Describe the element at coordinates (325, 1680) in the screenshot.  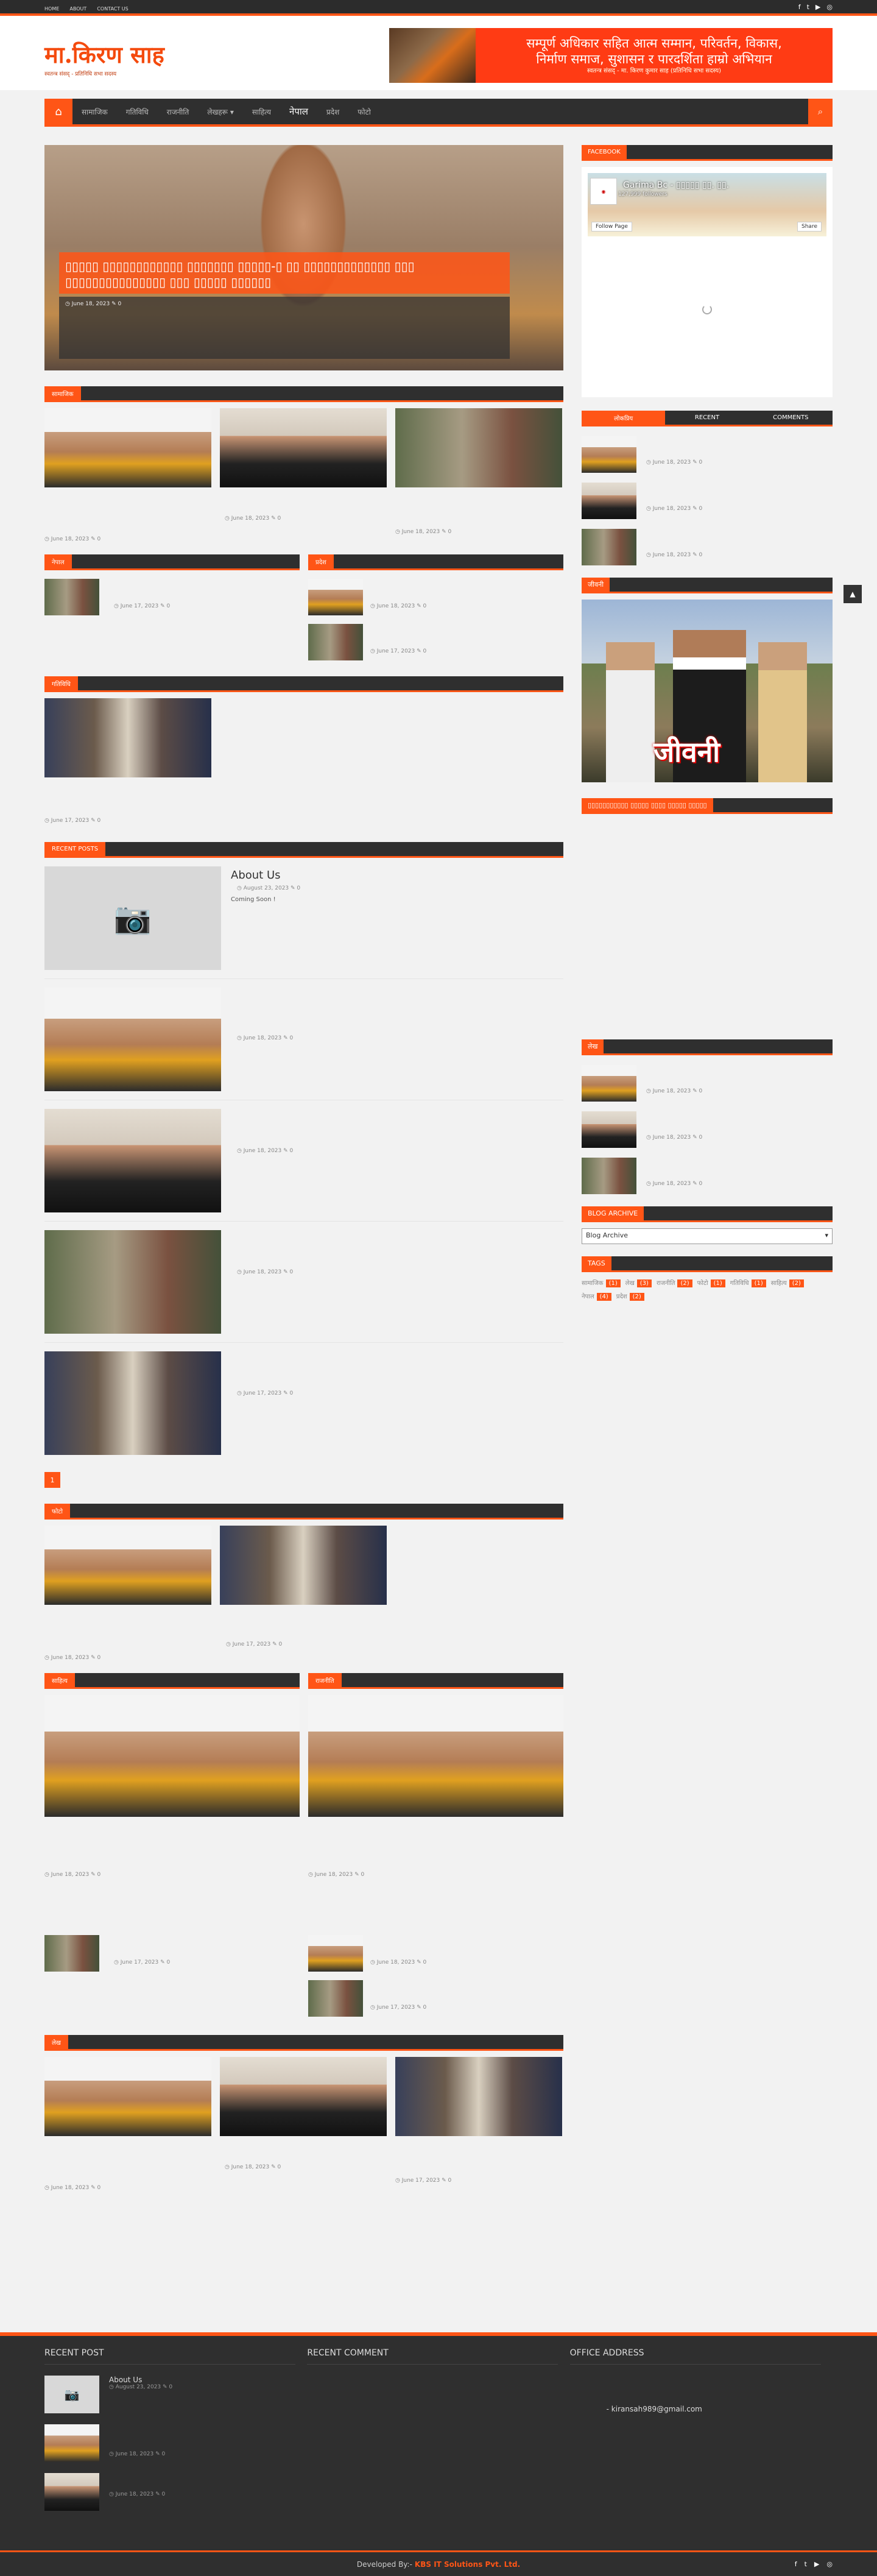
I see `section-title: राजनीति` at that location.